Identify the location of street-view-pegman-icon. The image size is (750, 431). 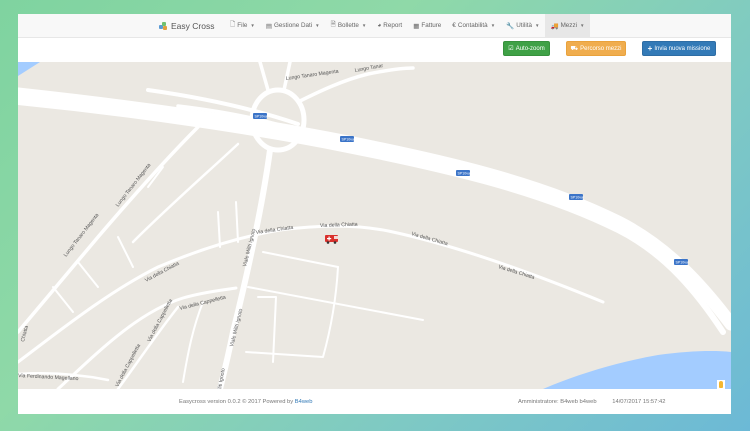
(721, 384).